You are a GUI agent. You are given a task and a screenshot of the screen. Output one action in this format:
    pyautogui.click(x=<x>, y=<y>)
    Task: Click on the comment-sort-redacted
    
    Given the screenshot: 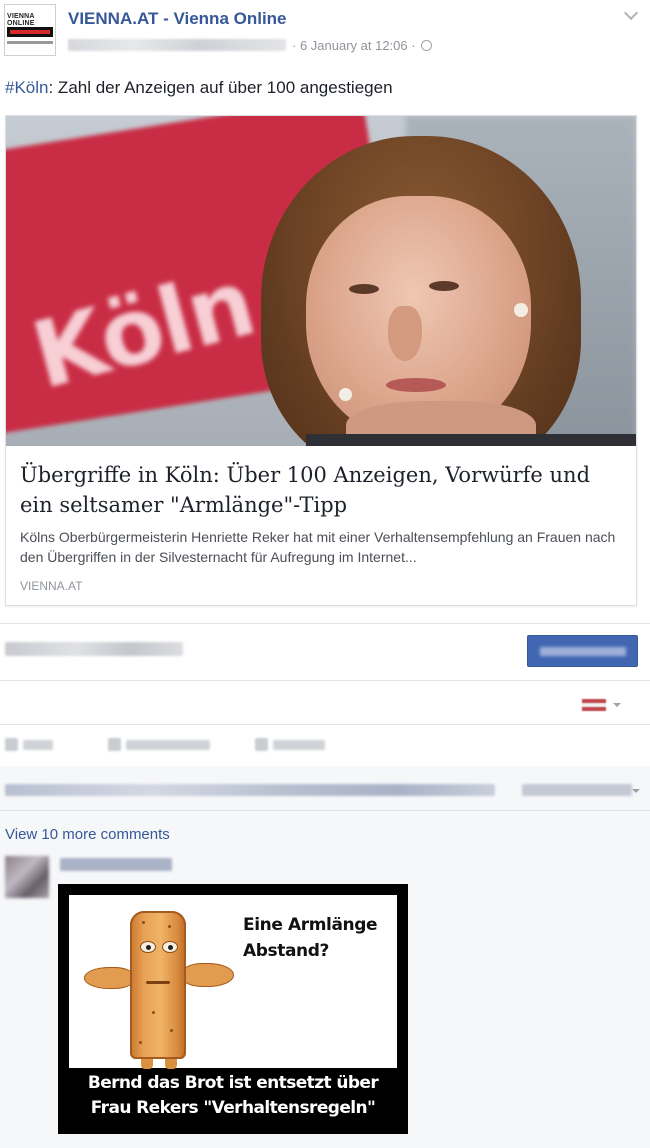 What is the action you would take?
    pyautogui.click(x=577, y=790)
    